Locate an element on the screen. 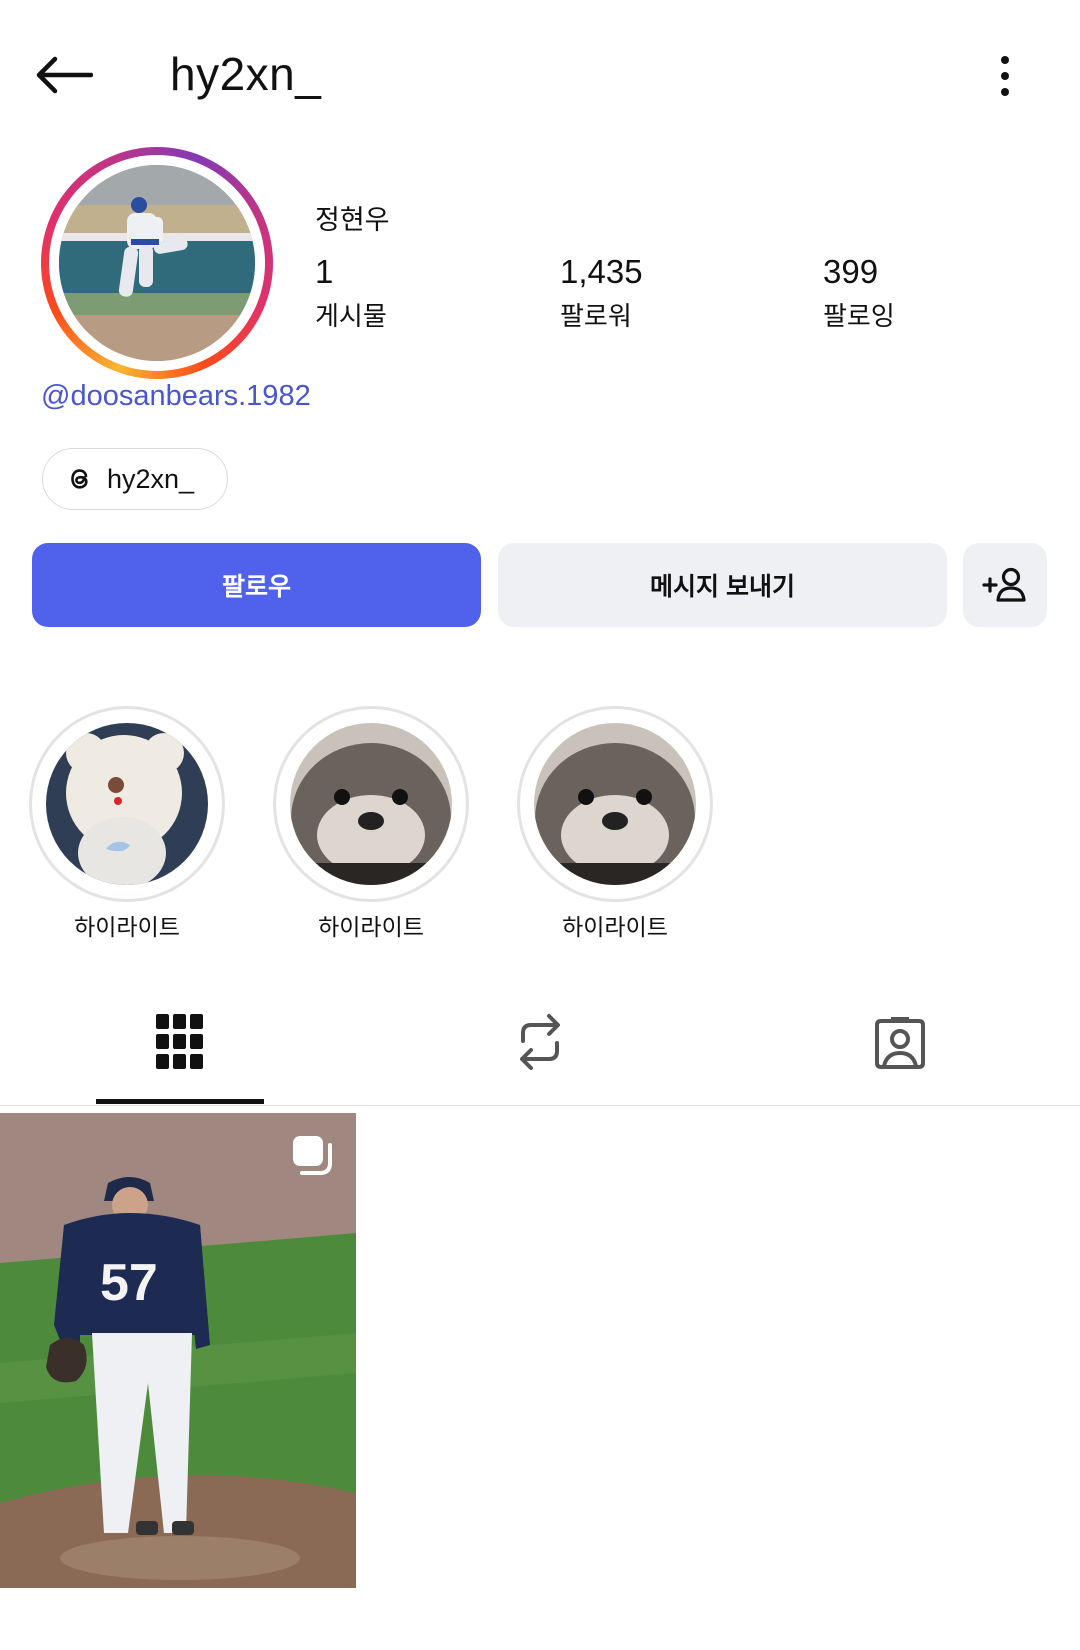 This screenshot has height=1650, width=1080. back-button is located at coordinates (63, 75).